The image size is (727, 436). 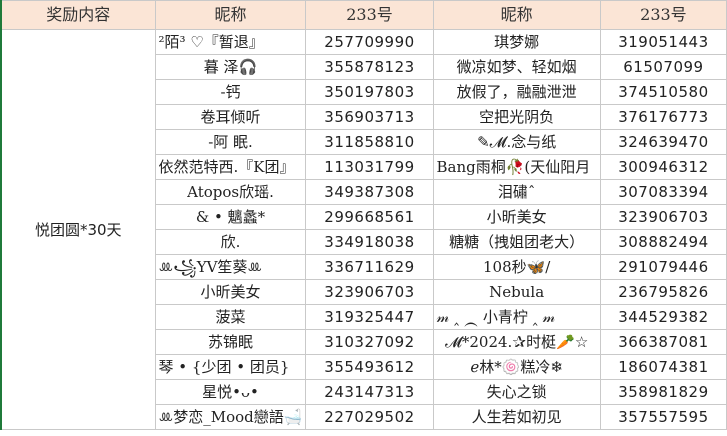 What do you see at coordinates (663, 42) in the screenshot?
I see `id-cell: 319051443` at bounding box center [663, 42].